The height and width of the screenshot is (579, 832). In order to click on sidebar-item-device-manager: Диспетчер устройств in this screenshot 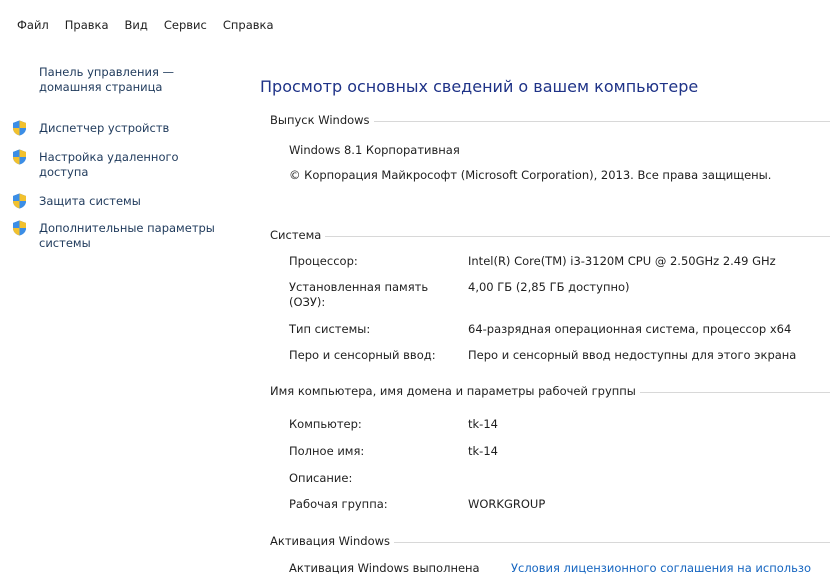, I will do `click(120, 128)`.